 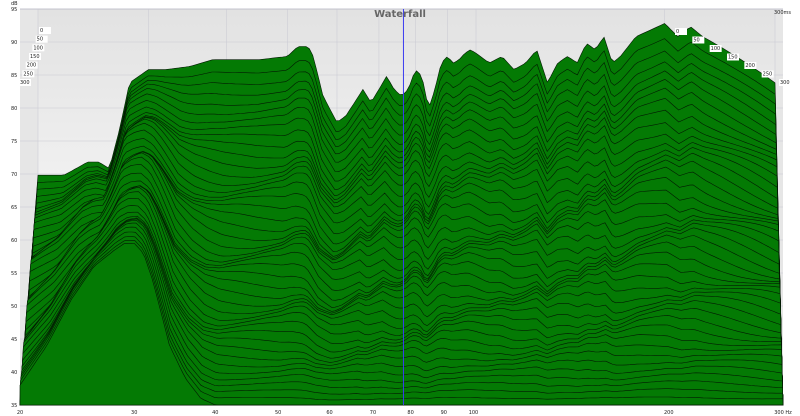 What do you see at coordinates (14, 373) in the screenshot?
I see `y-tick-label: 40` at bounding box center [14, 373].